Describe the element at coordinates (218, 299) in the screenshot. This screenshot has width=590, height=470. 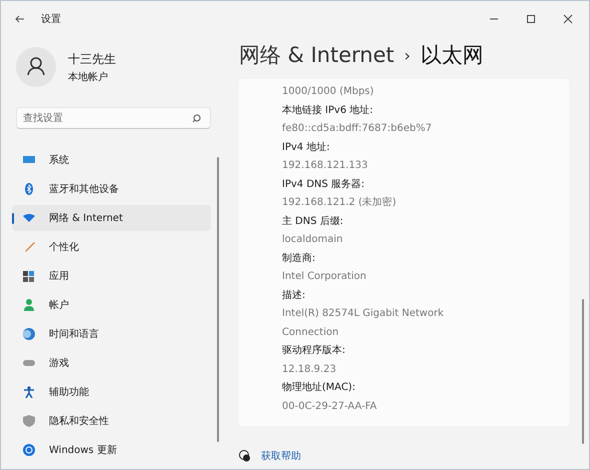
I see `sidebar-scrollbar` at that location.